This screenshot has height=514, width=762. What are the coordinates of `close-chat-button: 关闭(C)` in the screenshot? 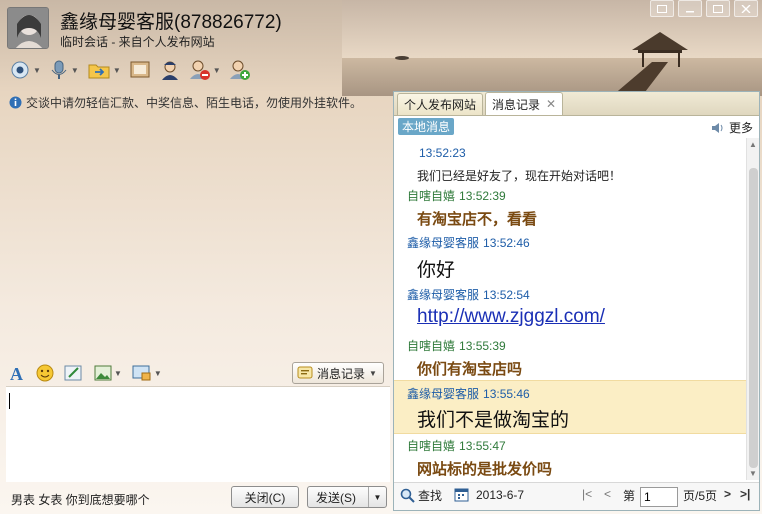 It's located at (265, 497).